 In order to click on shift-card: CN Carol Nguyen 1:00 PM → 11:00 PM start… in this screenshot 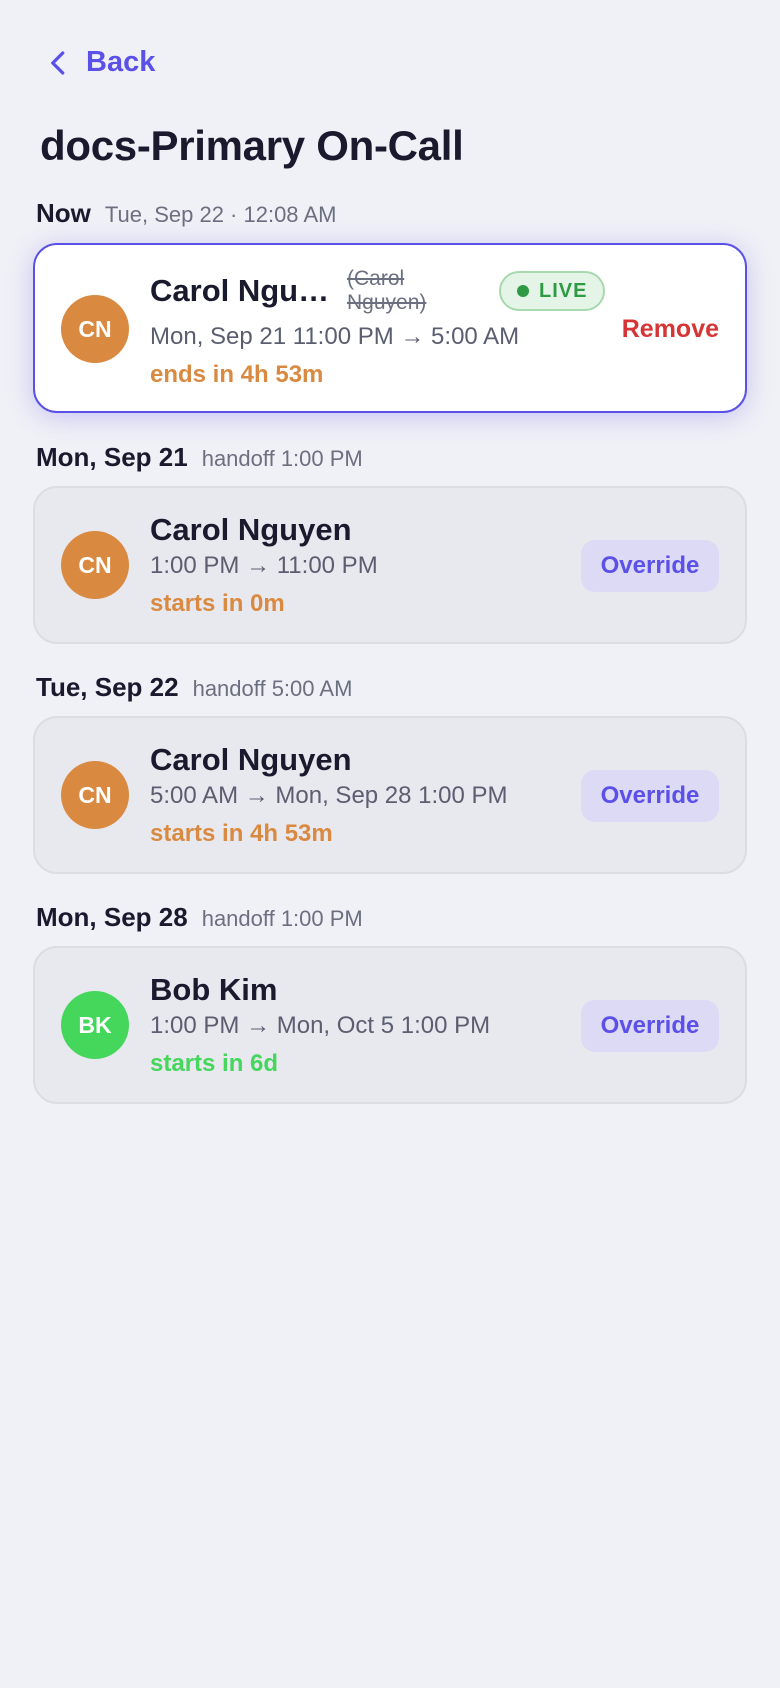, I will do `click(390, 565)`.